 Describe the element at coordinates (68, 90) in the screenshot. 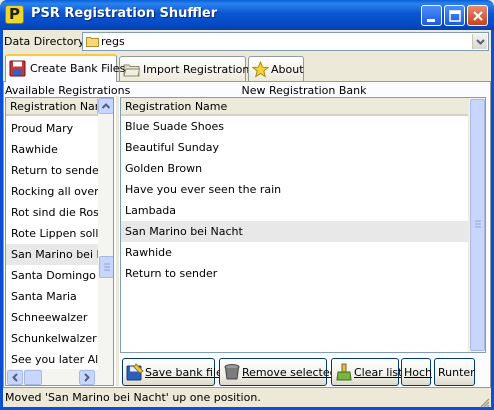

I see `available-registrations-title: Available Registrations` at that location.